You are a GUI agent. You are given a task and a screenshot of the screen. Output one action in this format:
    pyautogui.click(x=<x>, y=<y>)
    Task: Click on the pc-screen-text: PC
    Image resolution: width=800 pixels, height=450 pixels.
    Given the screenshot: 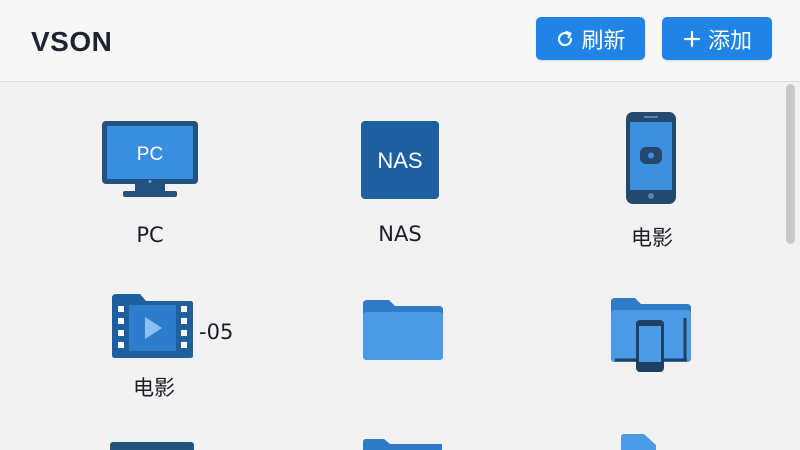 What is the action you would take?
    pyautogui.click(x=150, y=154)
    